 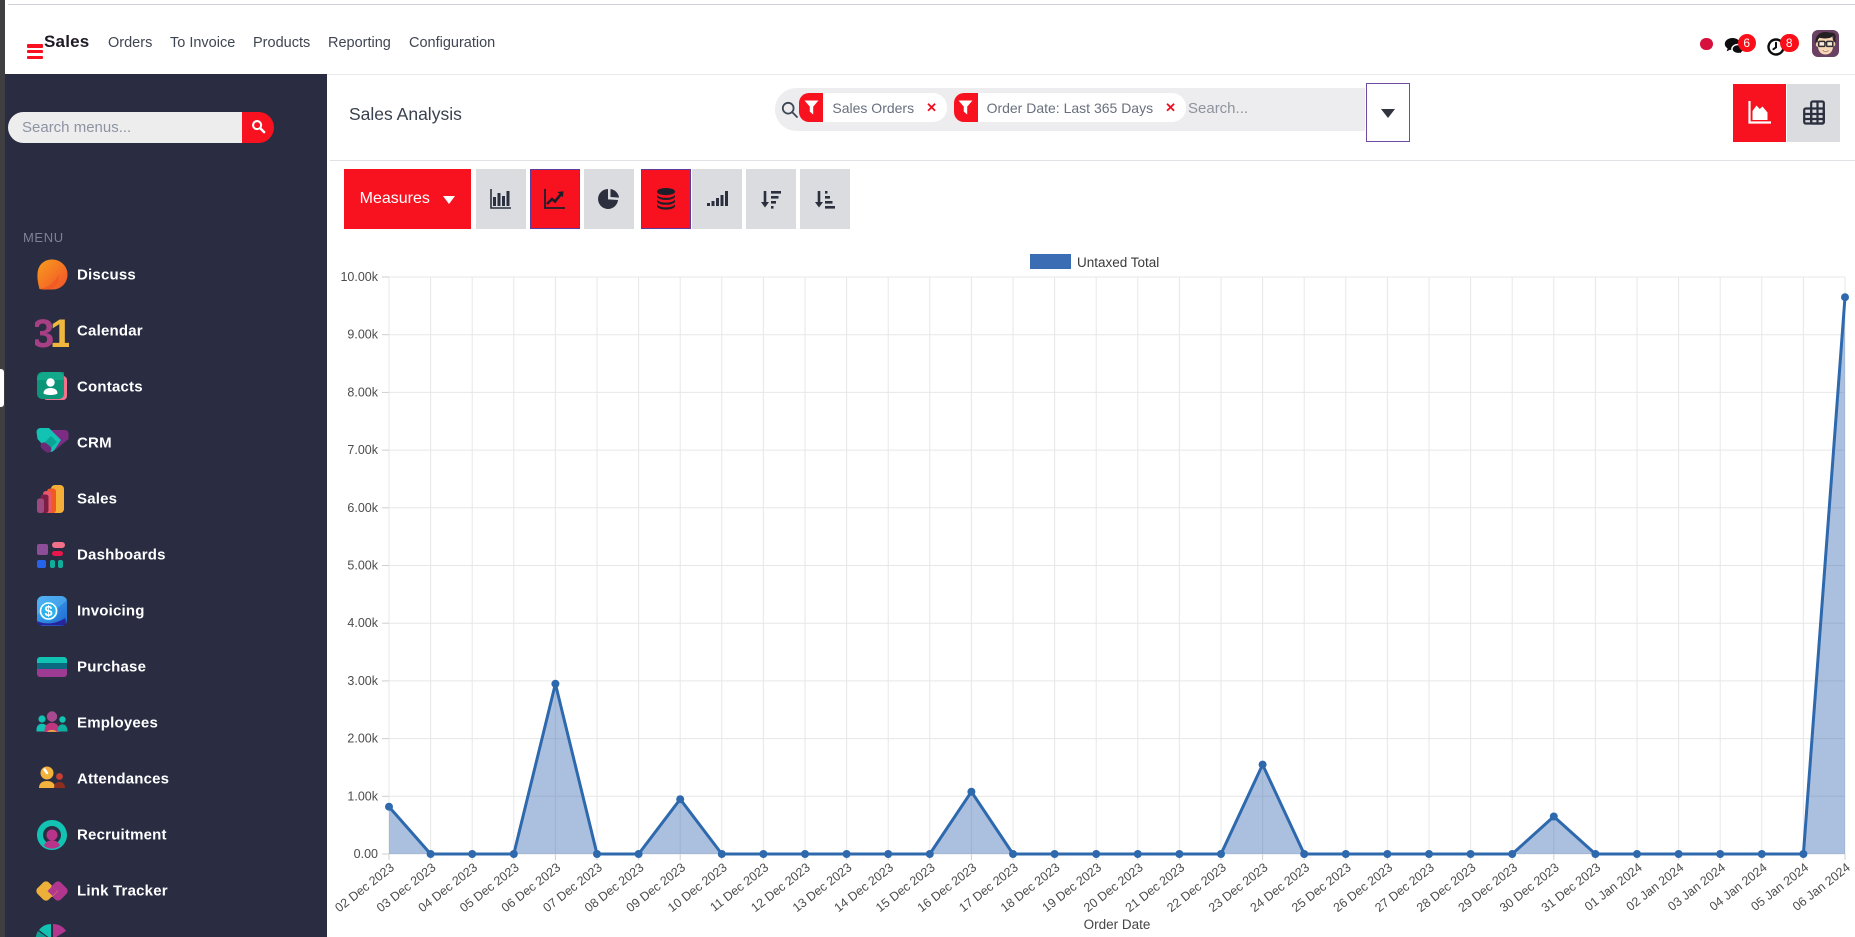 I want to click on svg-text: 9.00k, so click(x=362, y=335).